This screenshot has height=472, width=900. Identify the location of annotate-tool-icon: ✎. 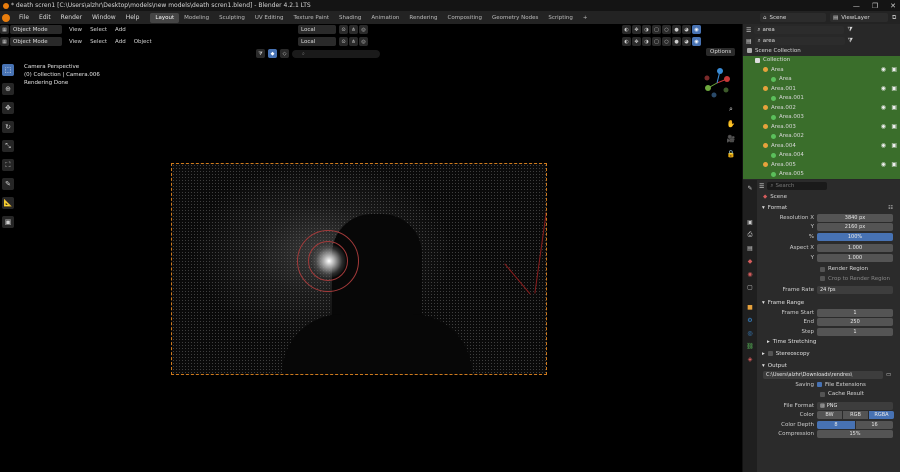
(8, 184).